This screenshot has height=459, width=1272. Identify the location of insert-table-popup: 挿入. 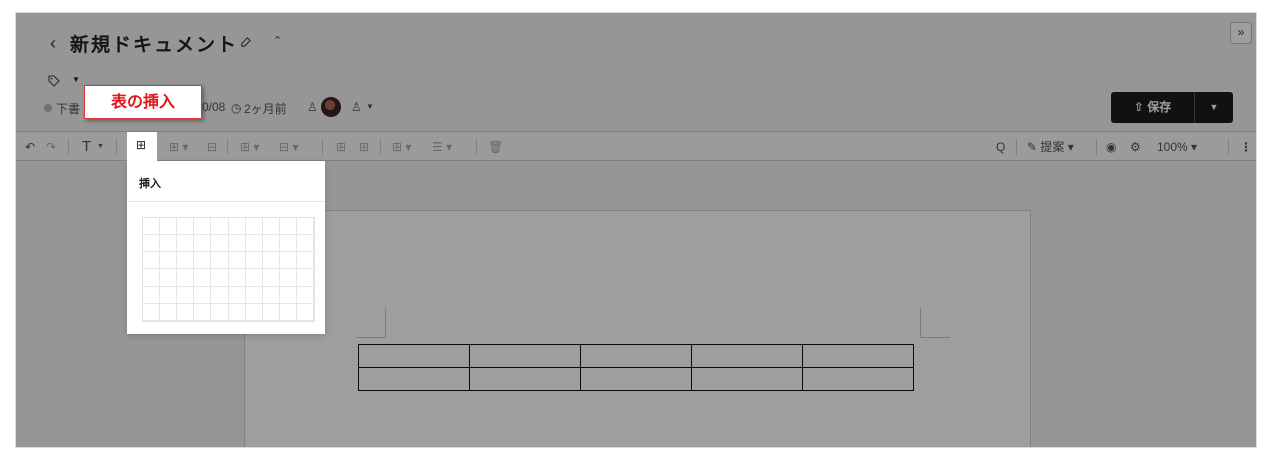
(226, 247).